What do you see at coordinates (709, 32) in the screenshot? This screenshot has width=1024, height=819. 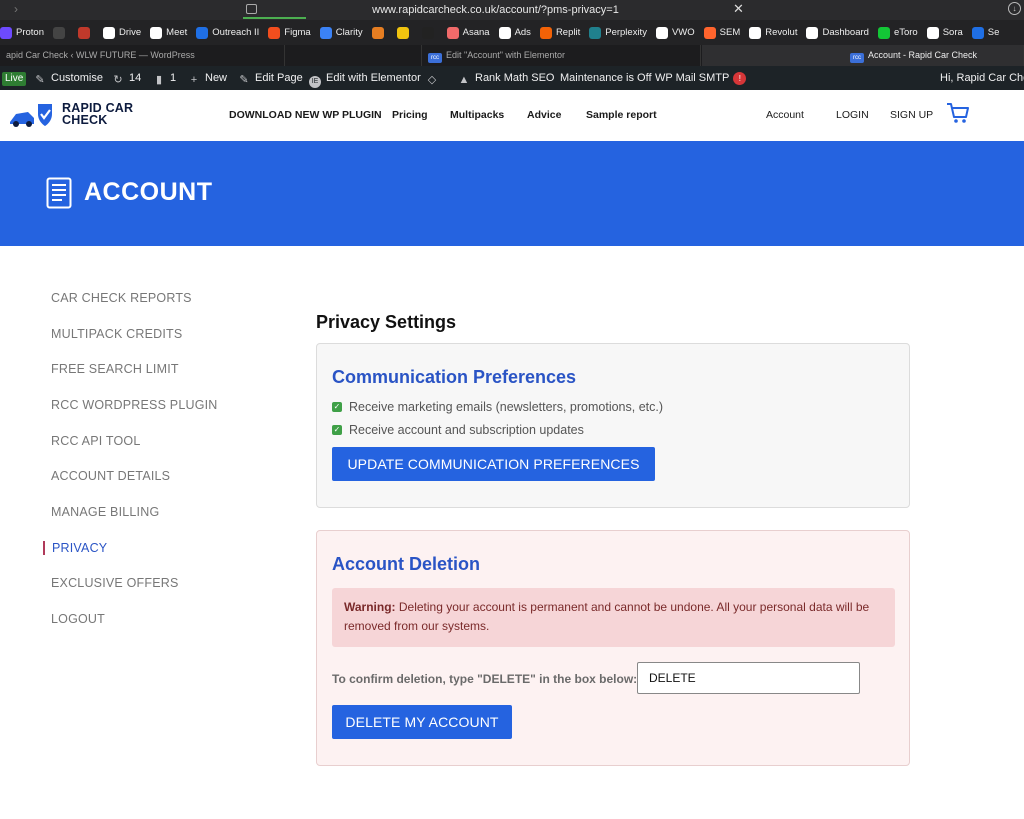 I see `sem-icon` at bounding box center [709, 32].